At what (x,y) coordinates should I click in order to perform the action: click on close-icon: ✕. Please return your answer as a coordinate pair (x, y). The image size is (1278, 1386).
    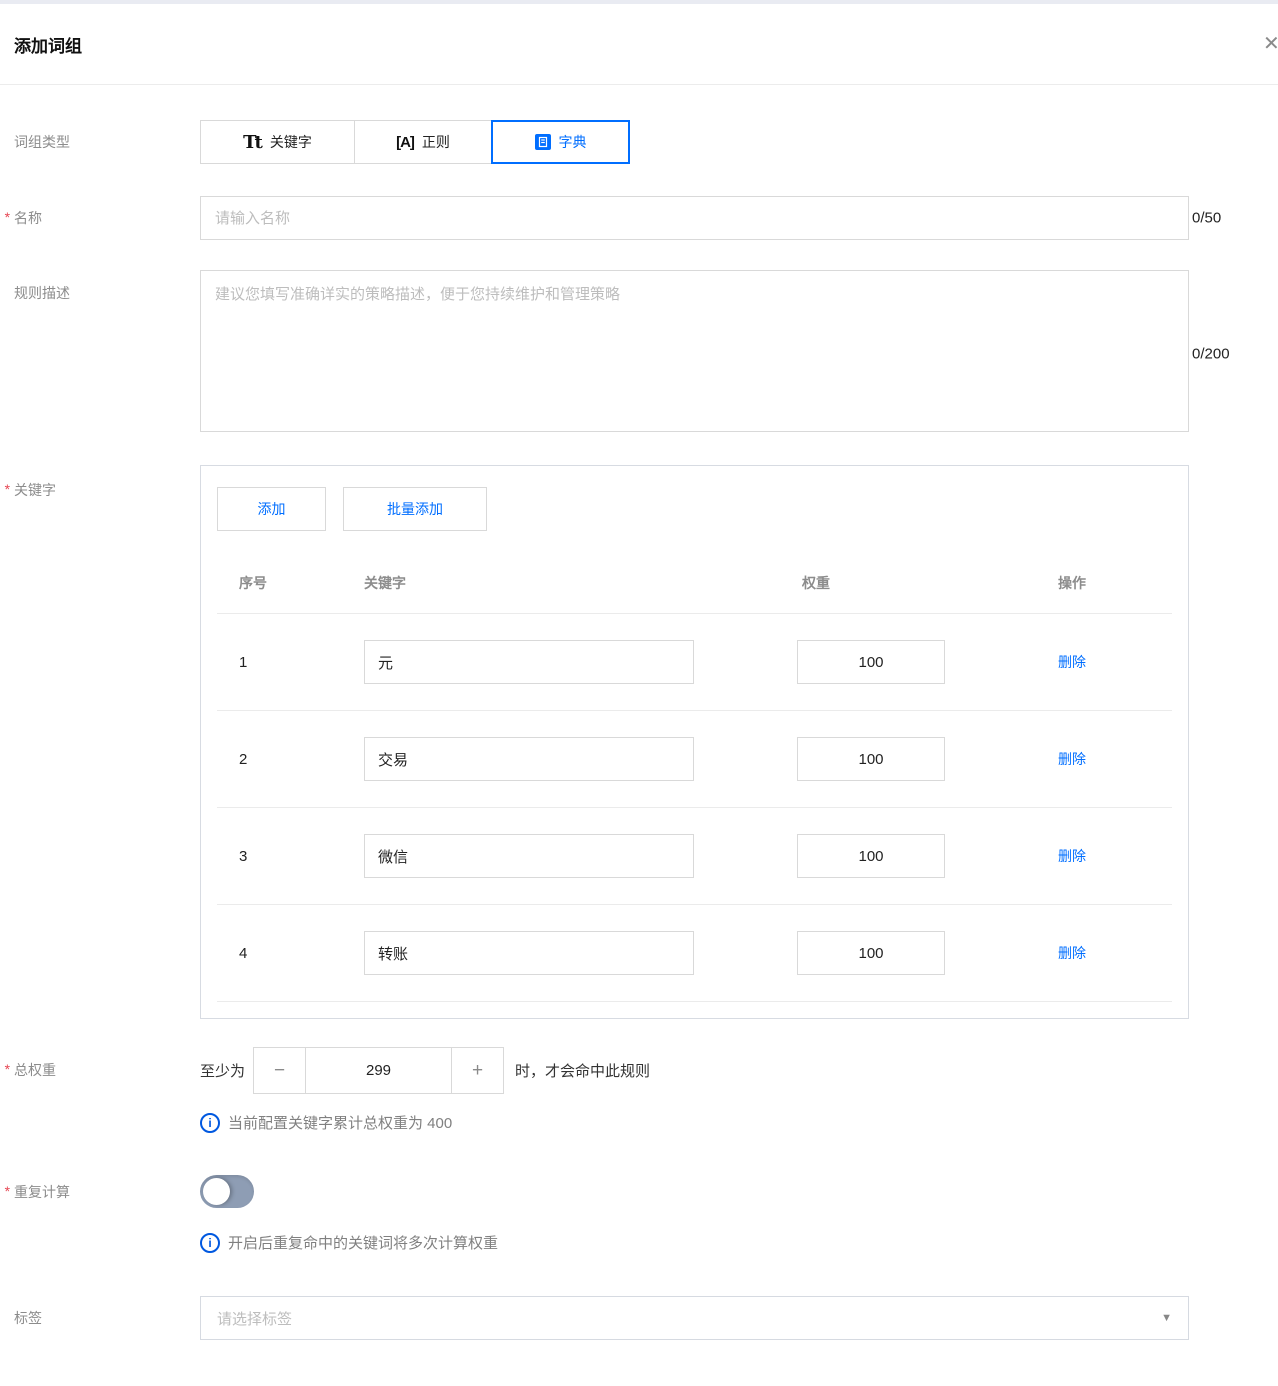
    Looking at the image, I should click on (1270, 44).